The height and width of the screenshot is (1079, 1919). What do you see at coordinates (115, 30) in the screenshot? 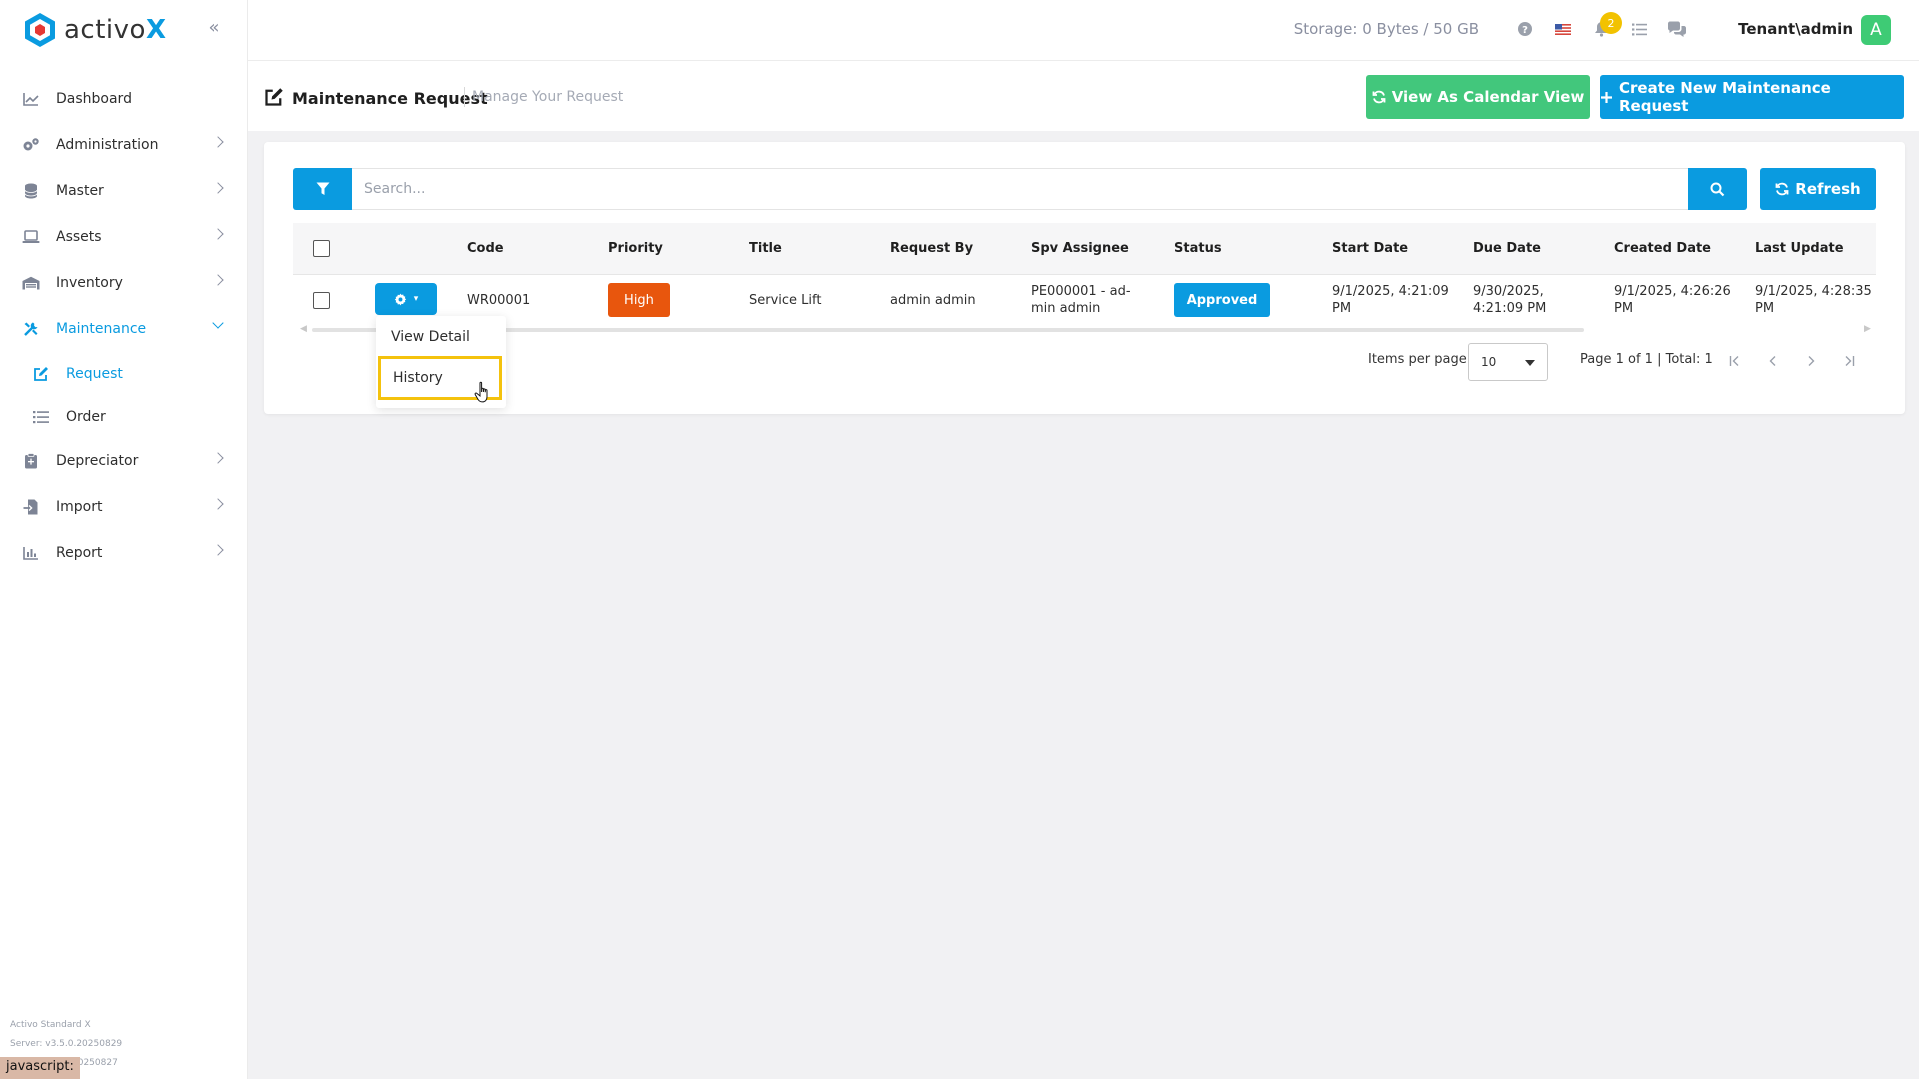
I see `logo-text: activoX` at bounding box center [115, 30].